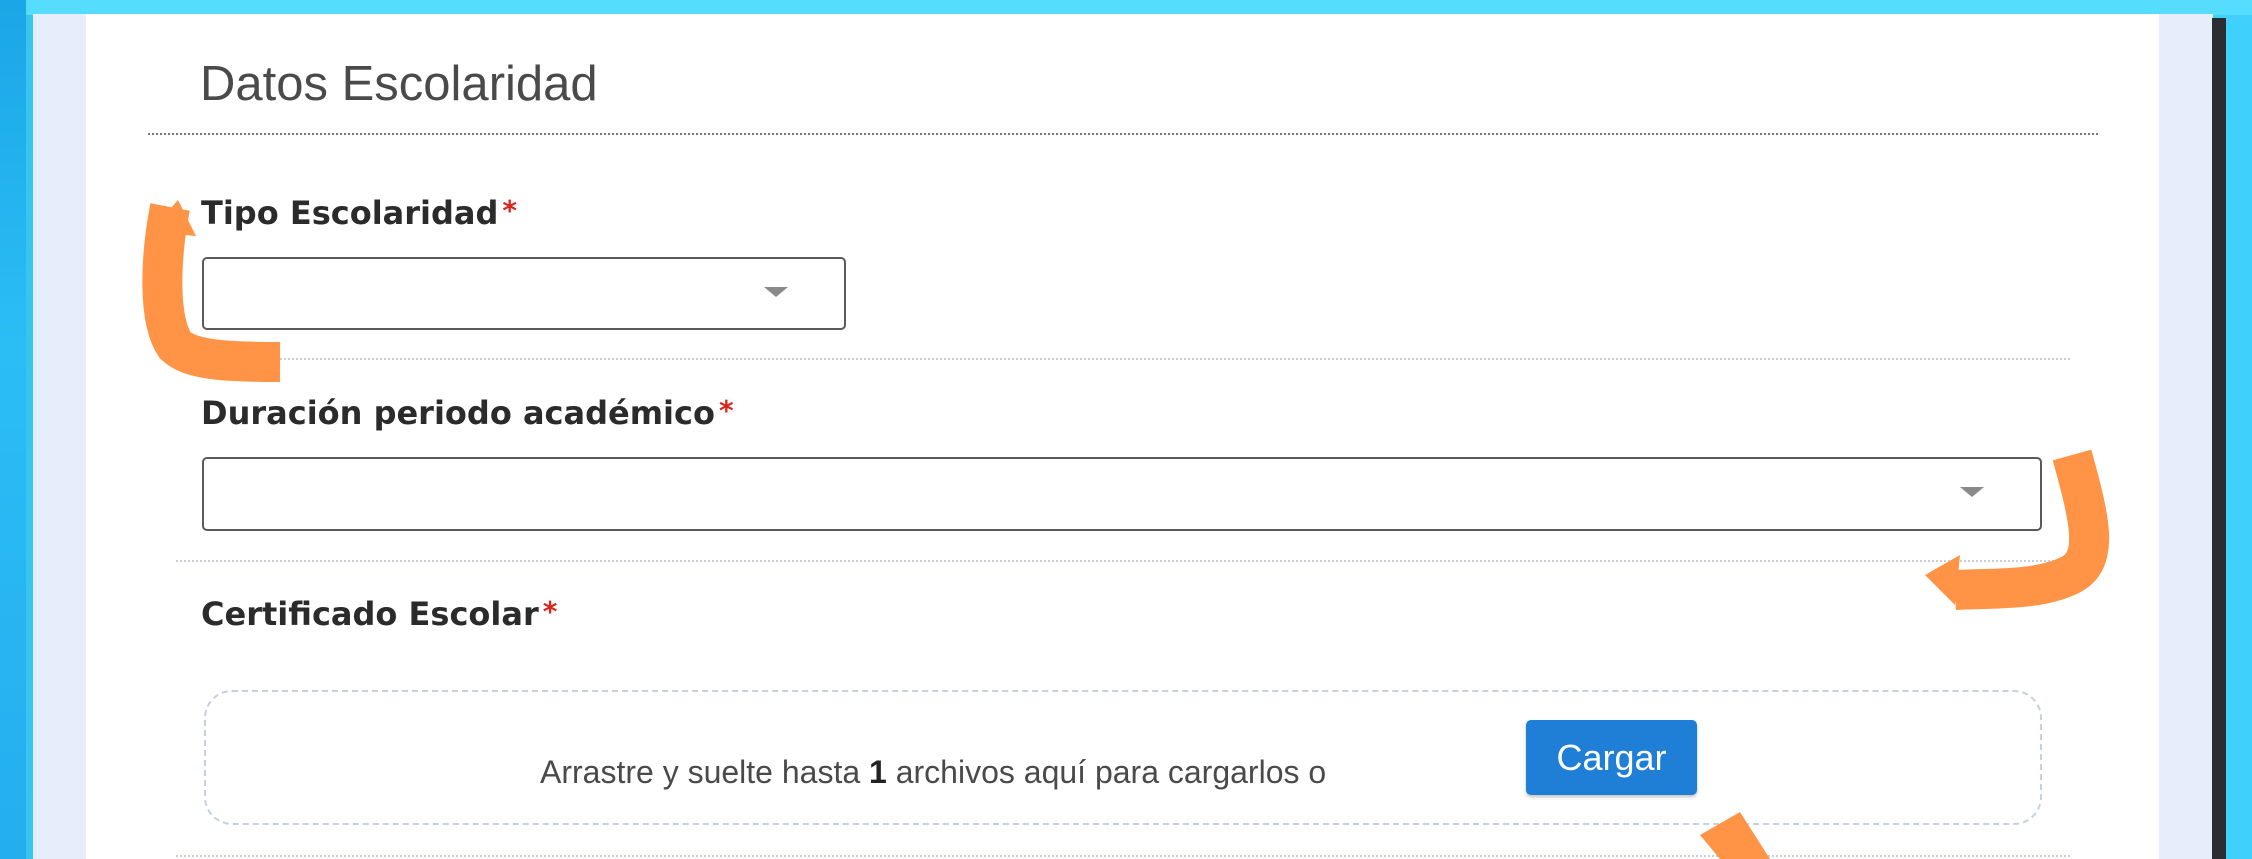  I want to click on dropzone-text-before: Arrastre y suelte hasta, so click(705, 772).